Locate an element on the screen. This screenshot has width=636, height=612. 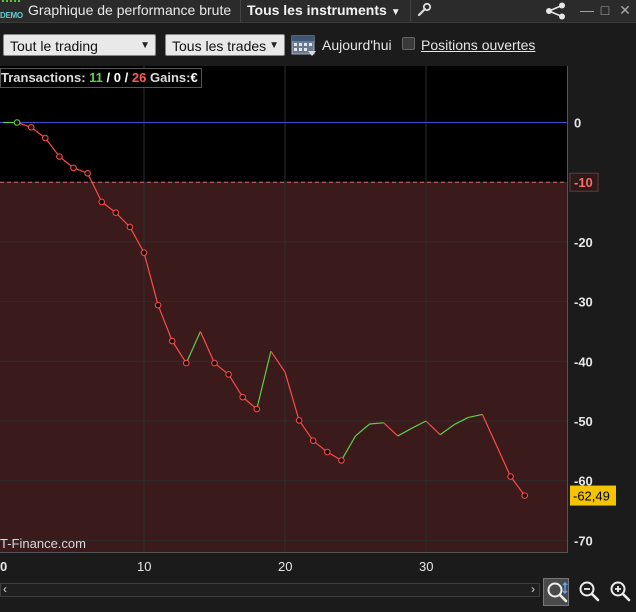
calendar-icon is located at coordinates (304, 45).